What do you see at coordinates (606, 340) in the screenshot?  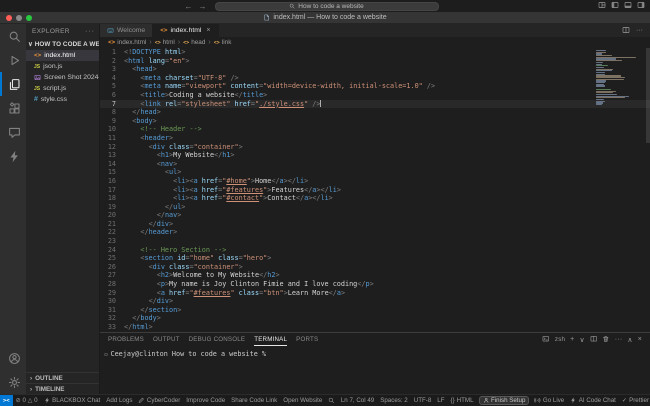 I see `kill-terminal-button` at bounding box center [606, 340].